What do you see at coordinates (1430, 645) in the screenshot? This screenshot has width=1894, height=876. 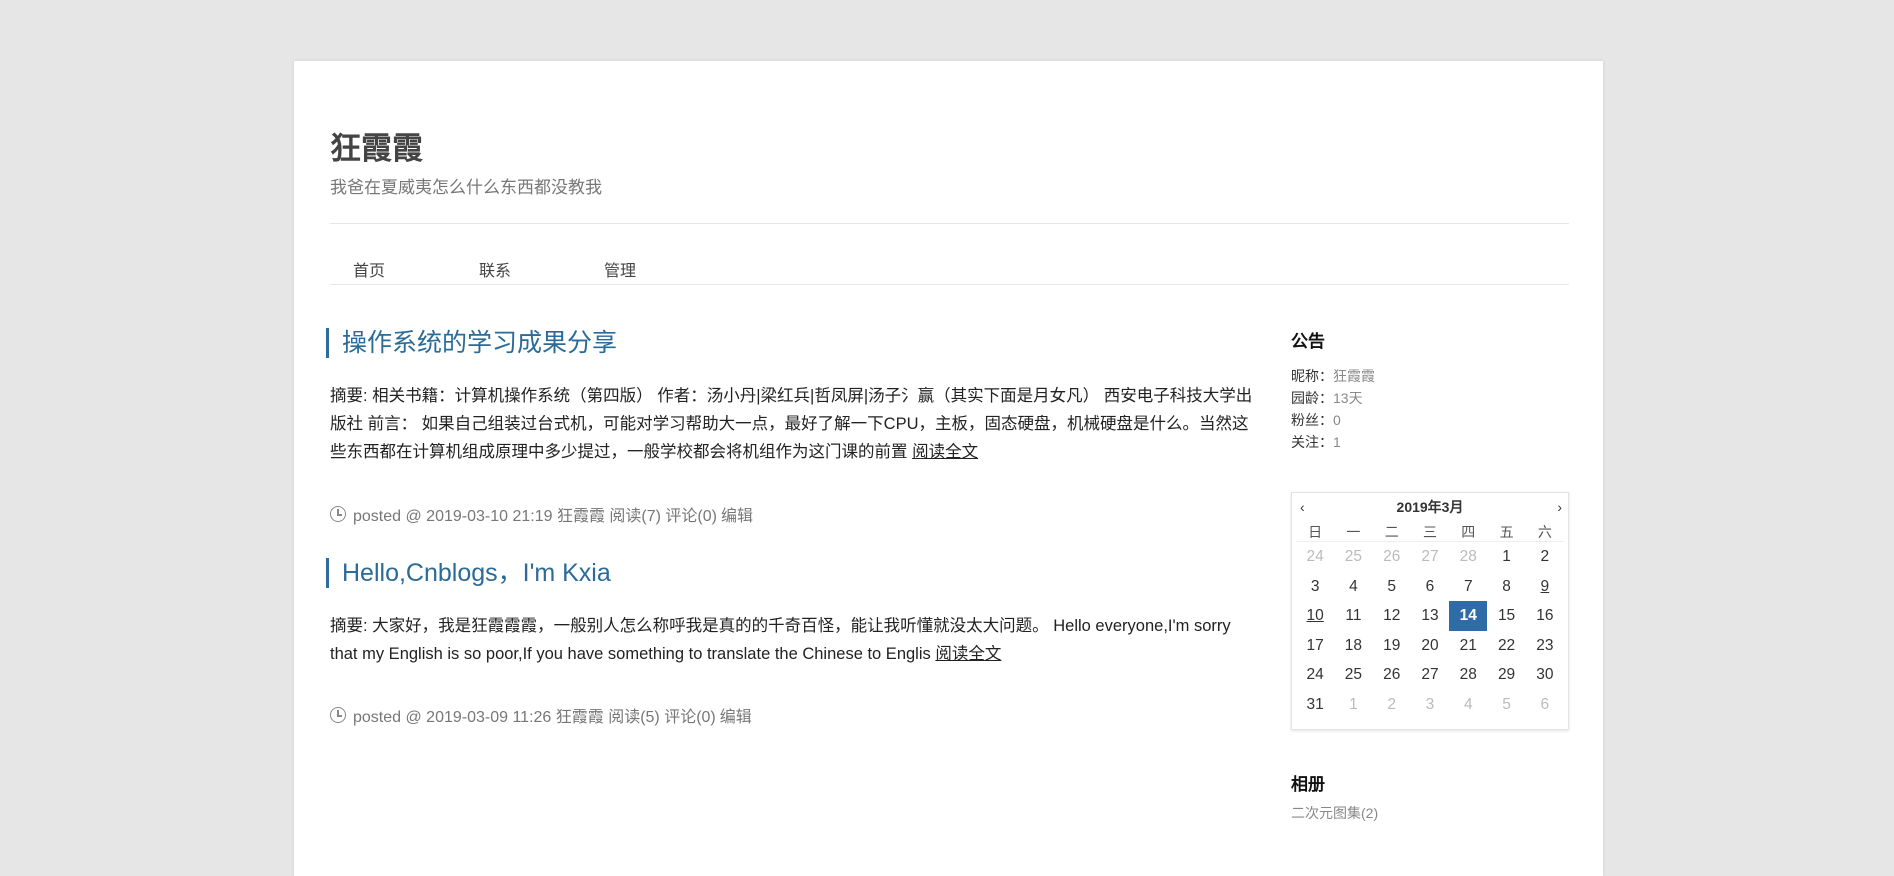 I see `calendar-day: 20` at bounding box center [1430, 645].